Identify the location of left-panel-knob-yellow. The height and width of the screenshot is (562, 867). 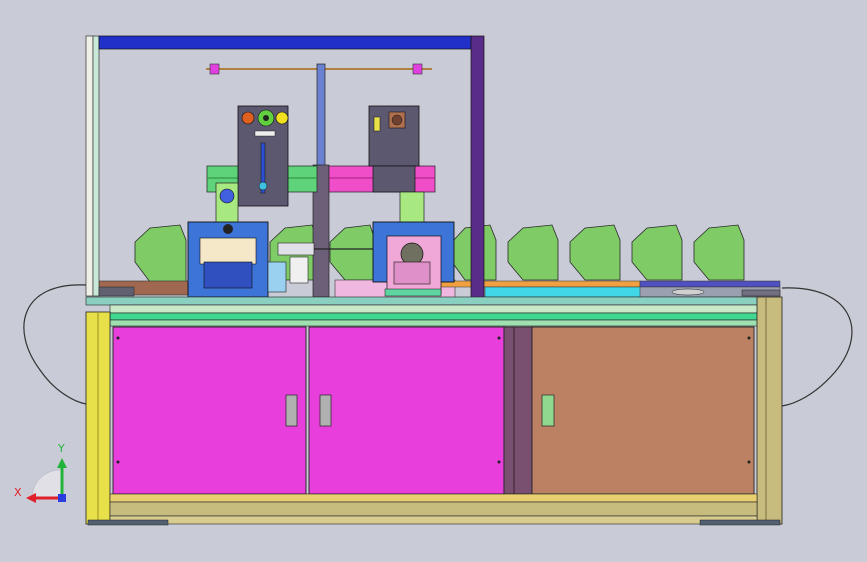
(282, 118).